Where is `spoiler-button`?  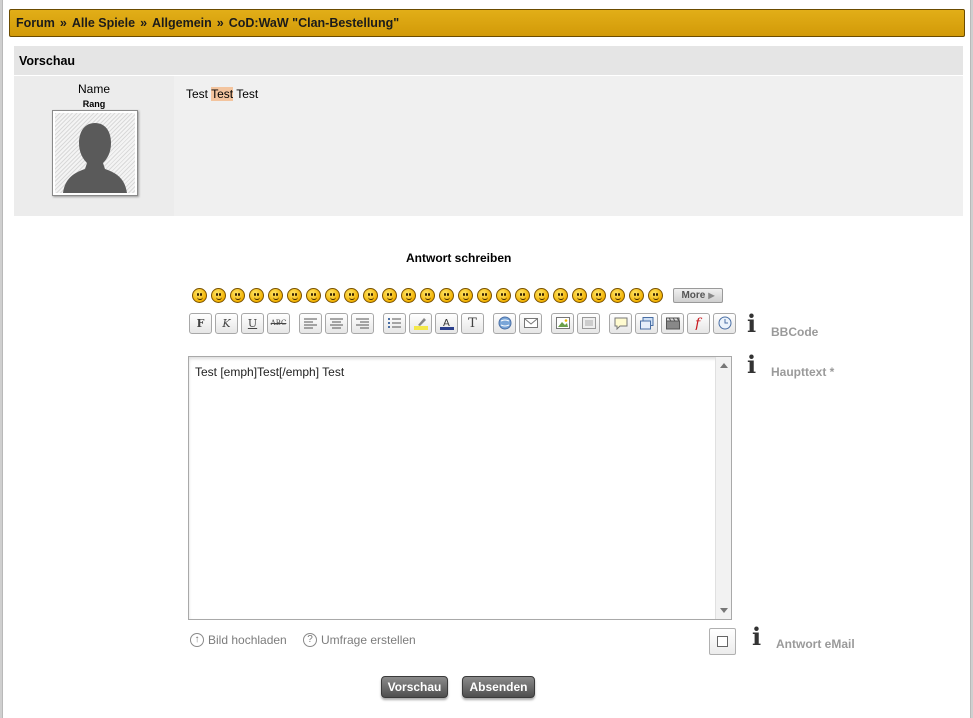
spoiler-button is located at coordinates (646, 323).